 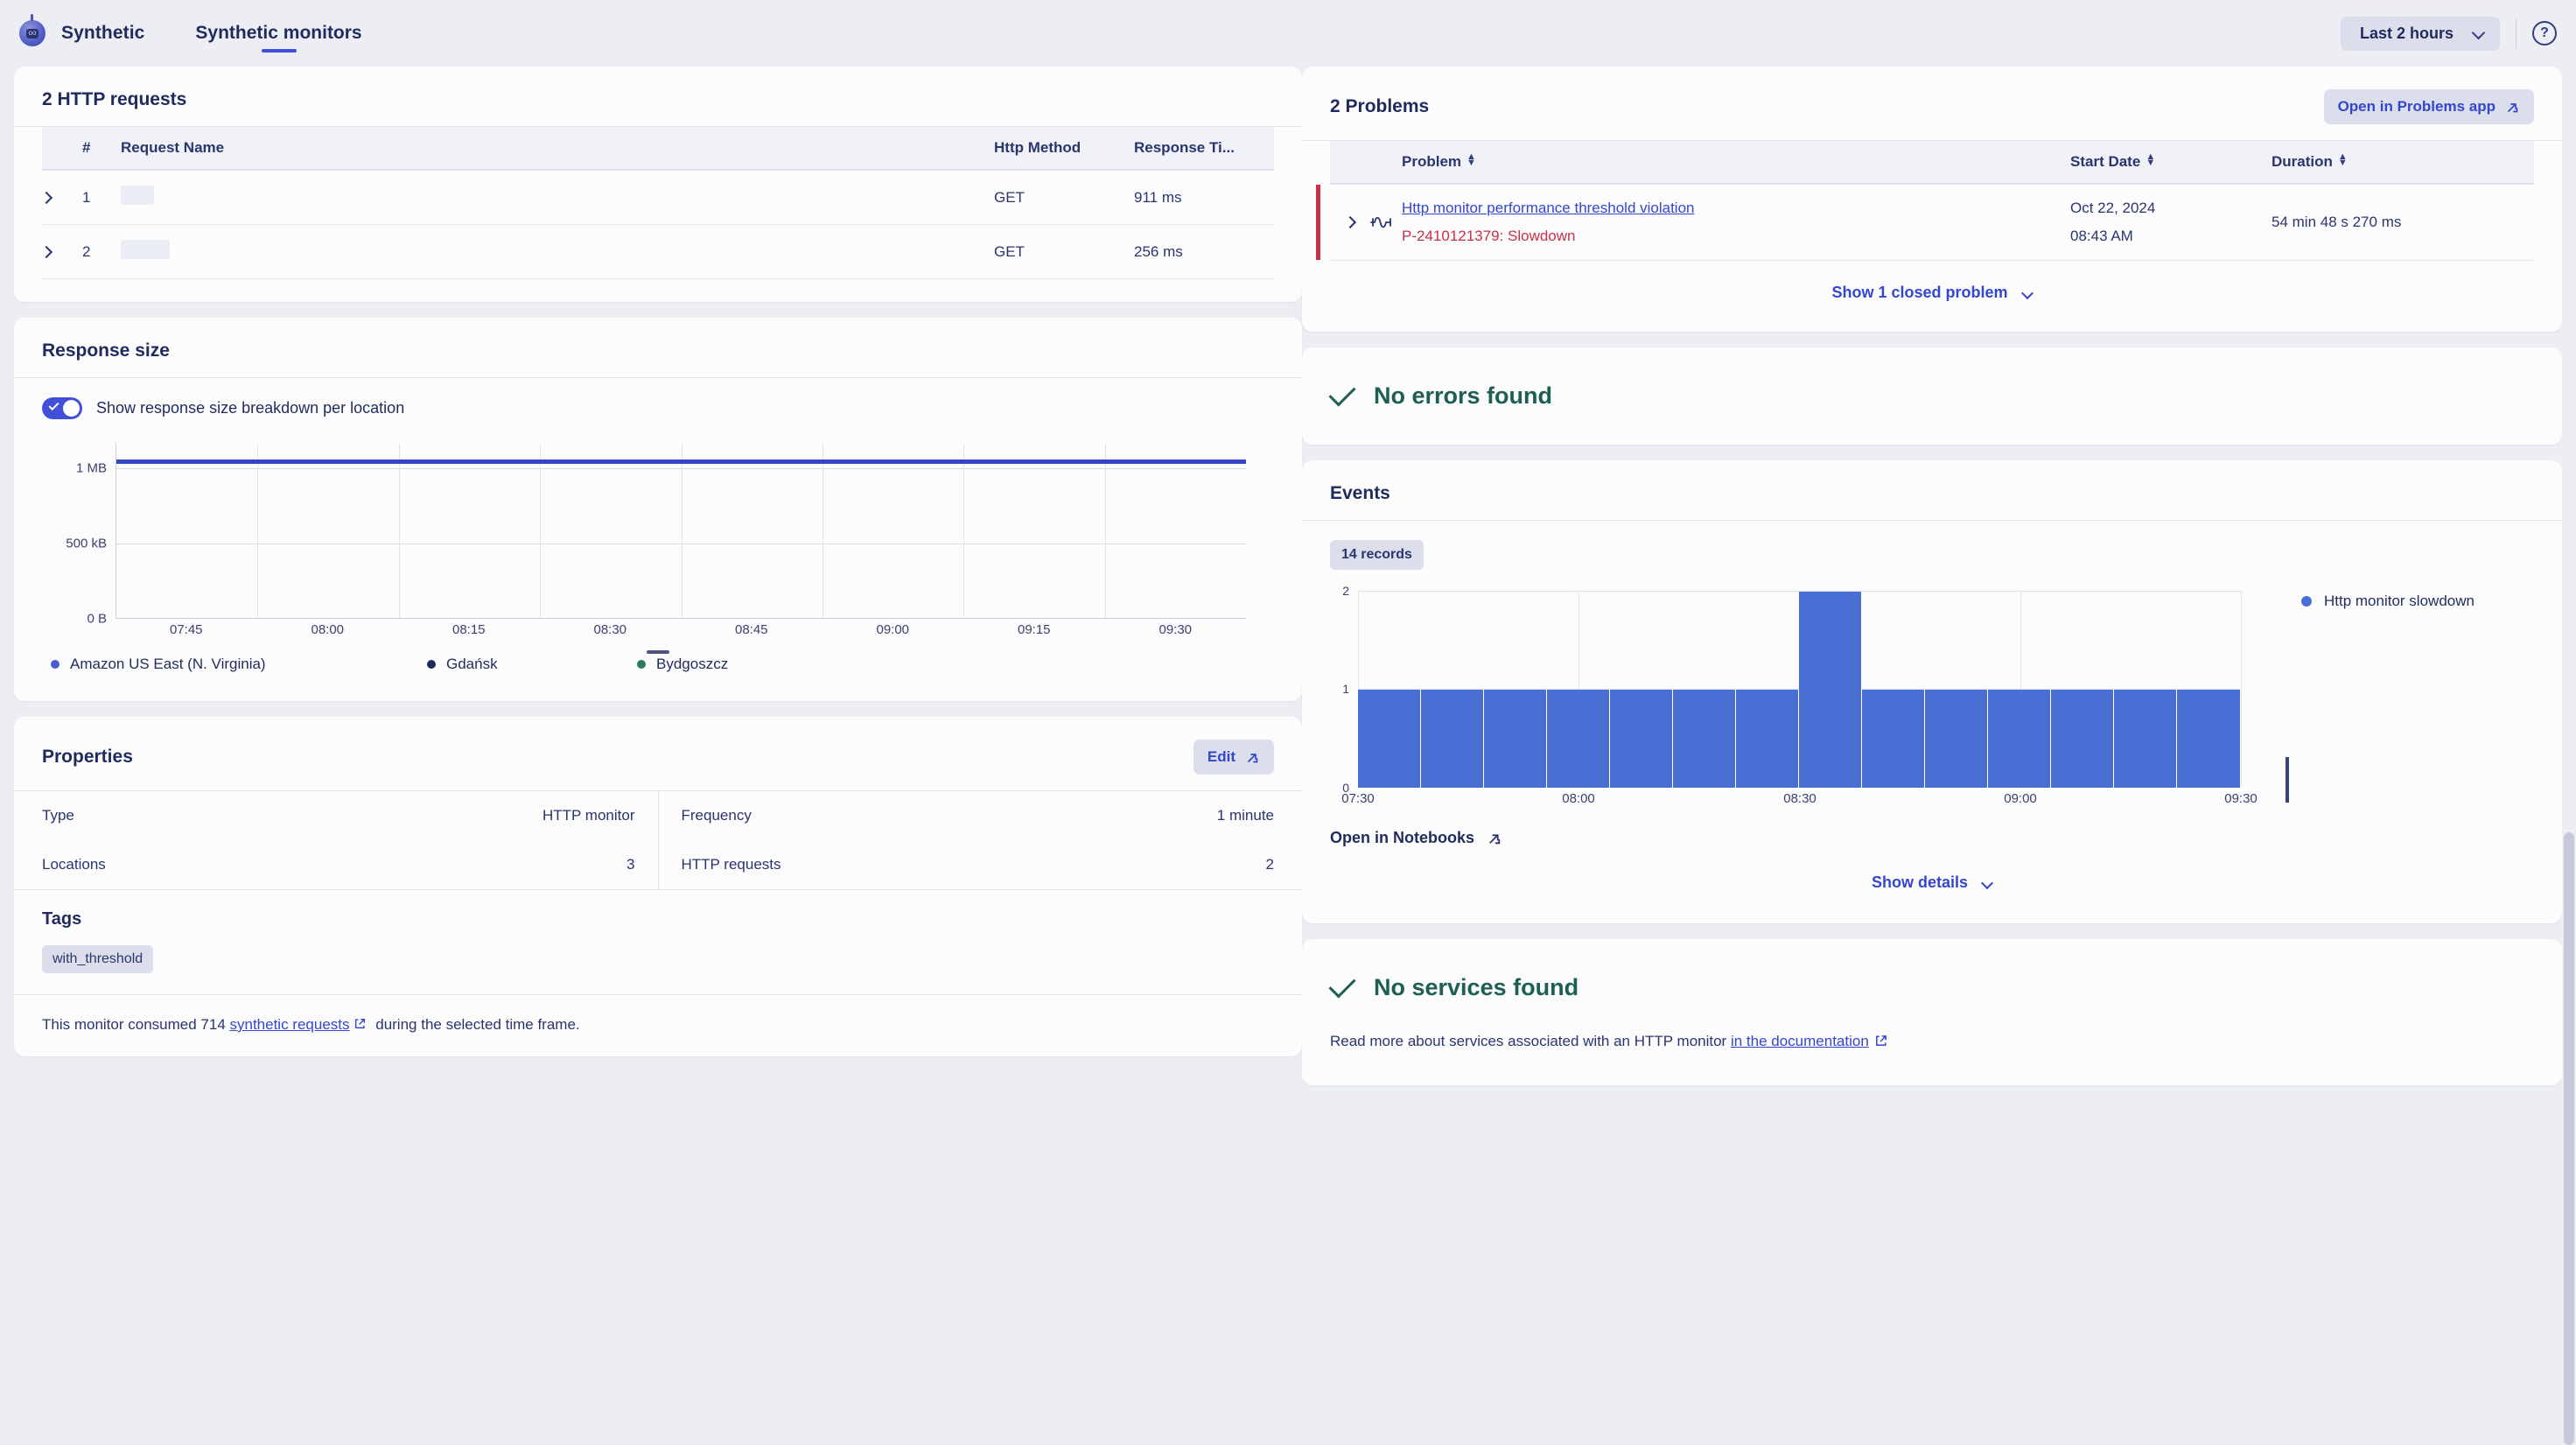 I want to click on problem-subtitle: P-2410121379: Slowdown, so click(x=1489, y=236).